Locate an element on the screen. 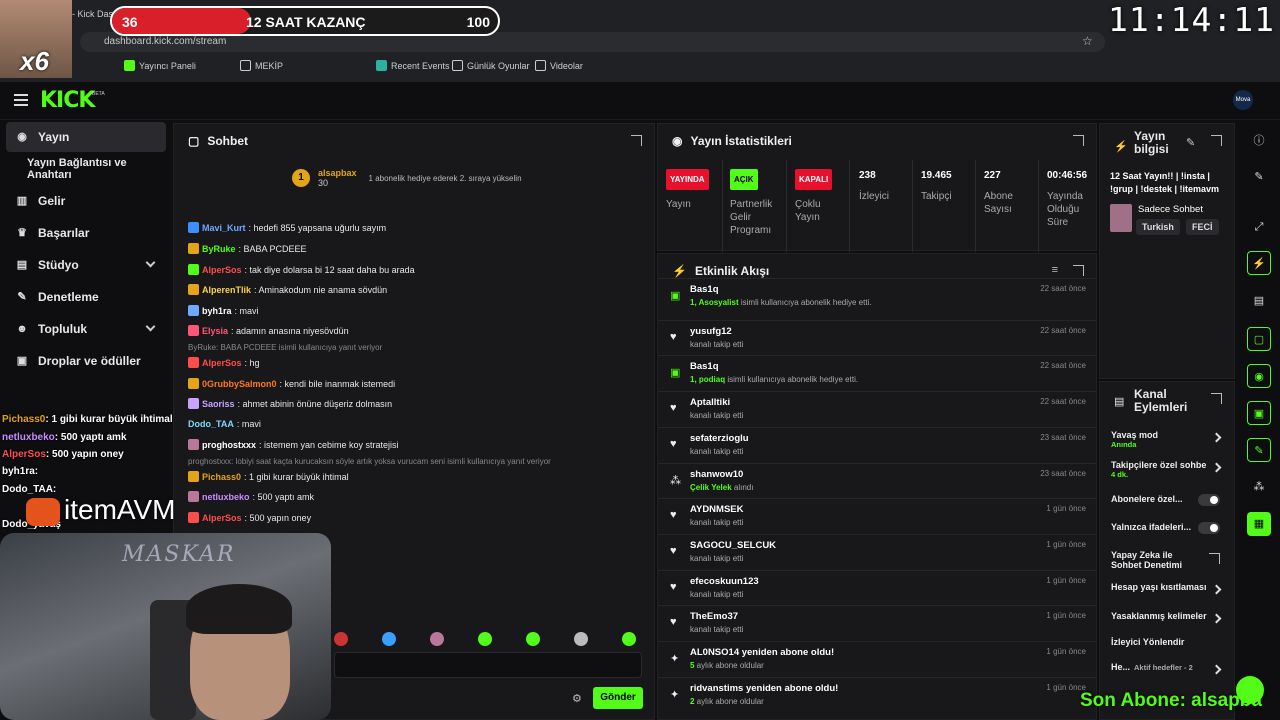  event-name: shanwow10 is located at coordinates (716, 474).